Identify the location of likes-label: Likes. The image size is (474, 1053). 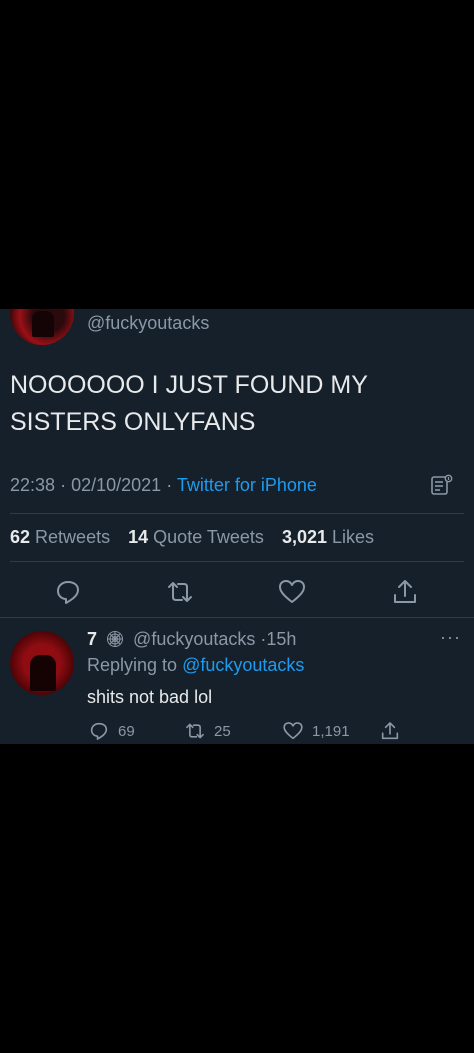
(353, 537).